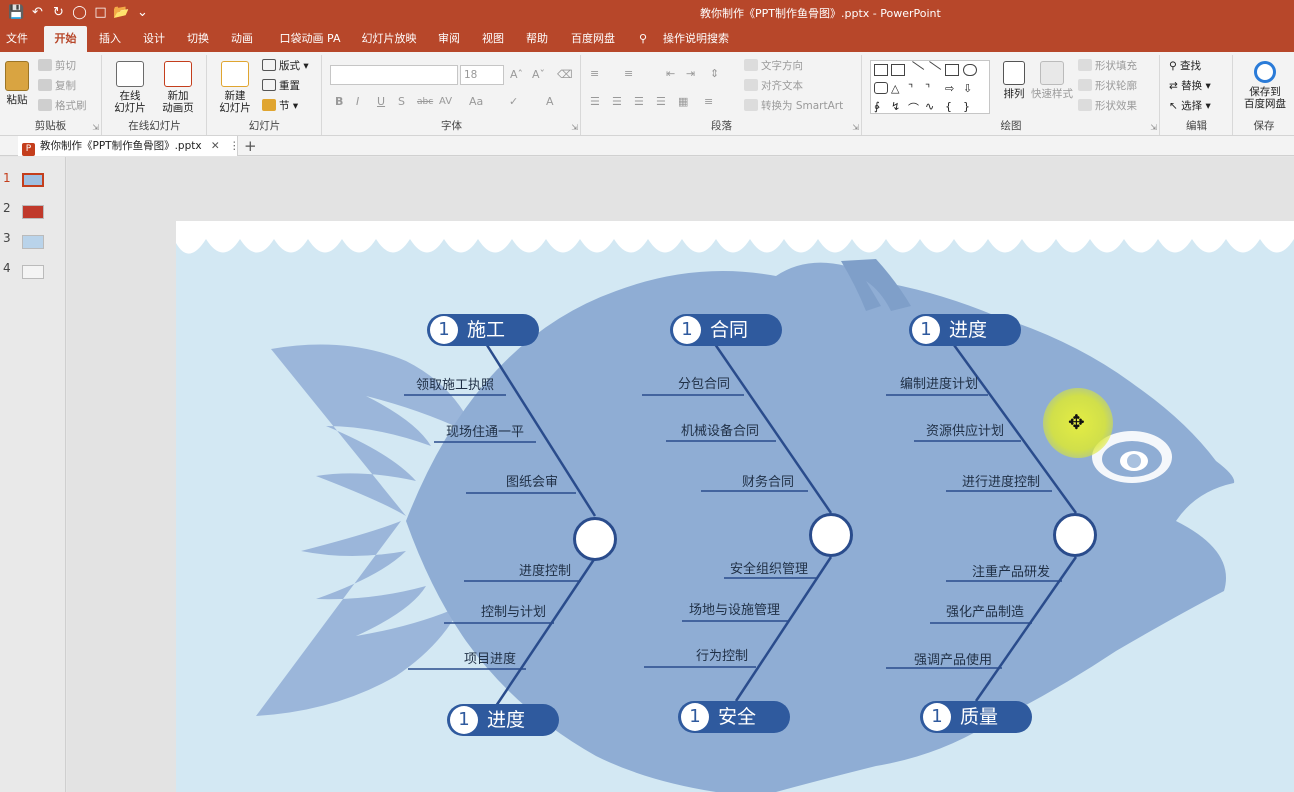  Describe the element at coordinates (1107, 86) in the screenshot. I see `shape-outline-button: 形状轮廓` at that location.